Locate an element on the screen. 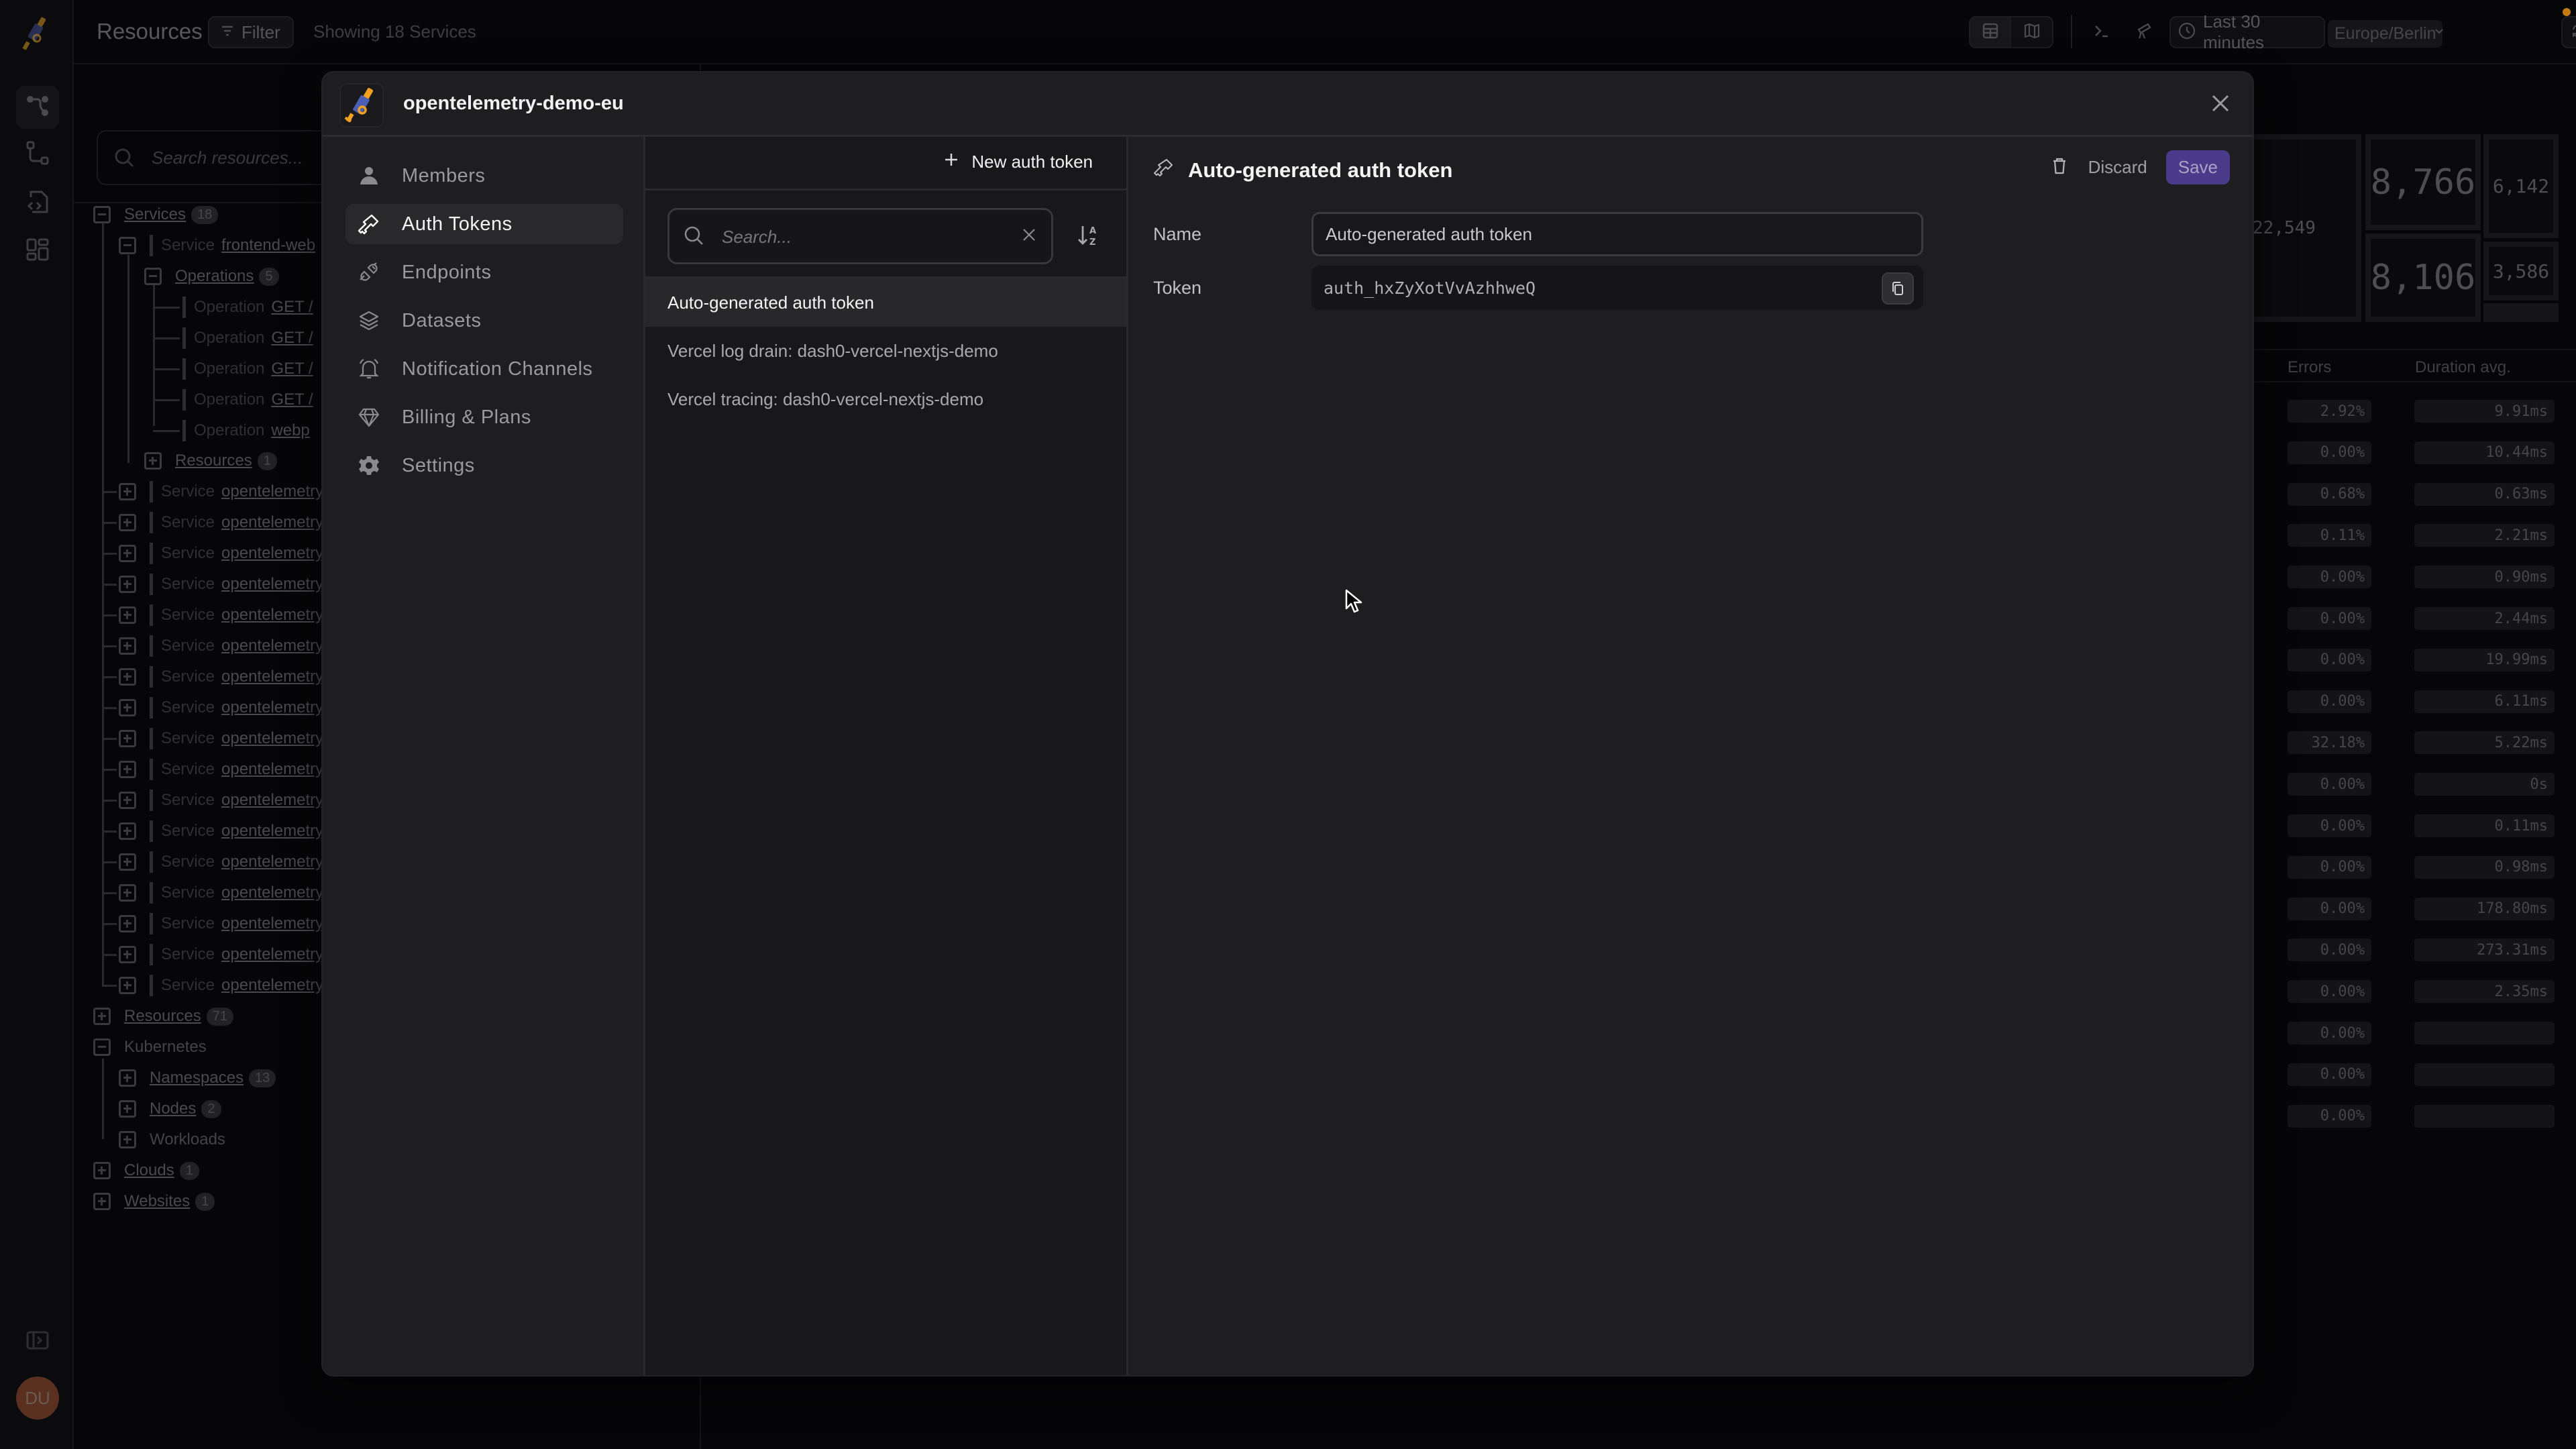  org-name: opentelemetry-demo-eu is located at coordinates (513, 103).